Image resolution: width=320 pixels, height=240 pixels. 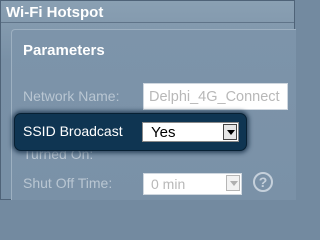 I want to click on network-name-input: Delphi_4G_Connect, so click(x=215, y=96).